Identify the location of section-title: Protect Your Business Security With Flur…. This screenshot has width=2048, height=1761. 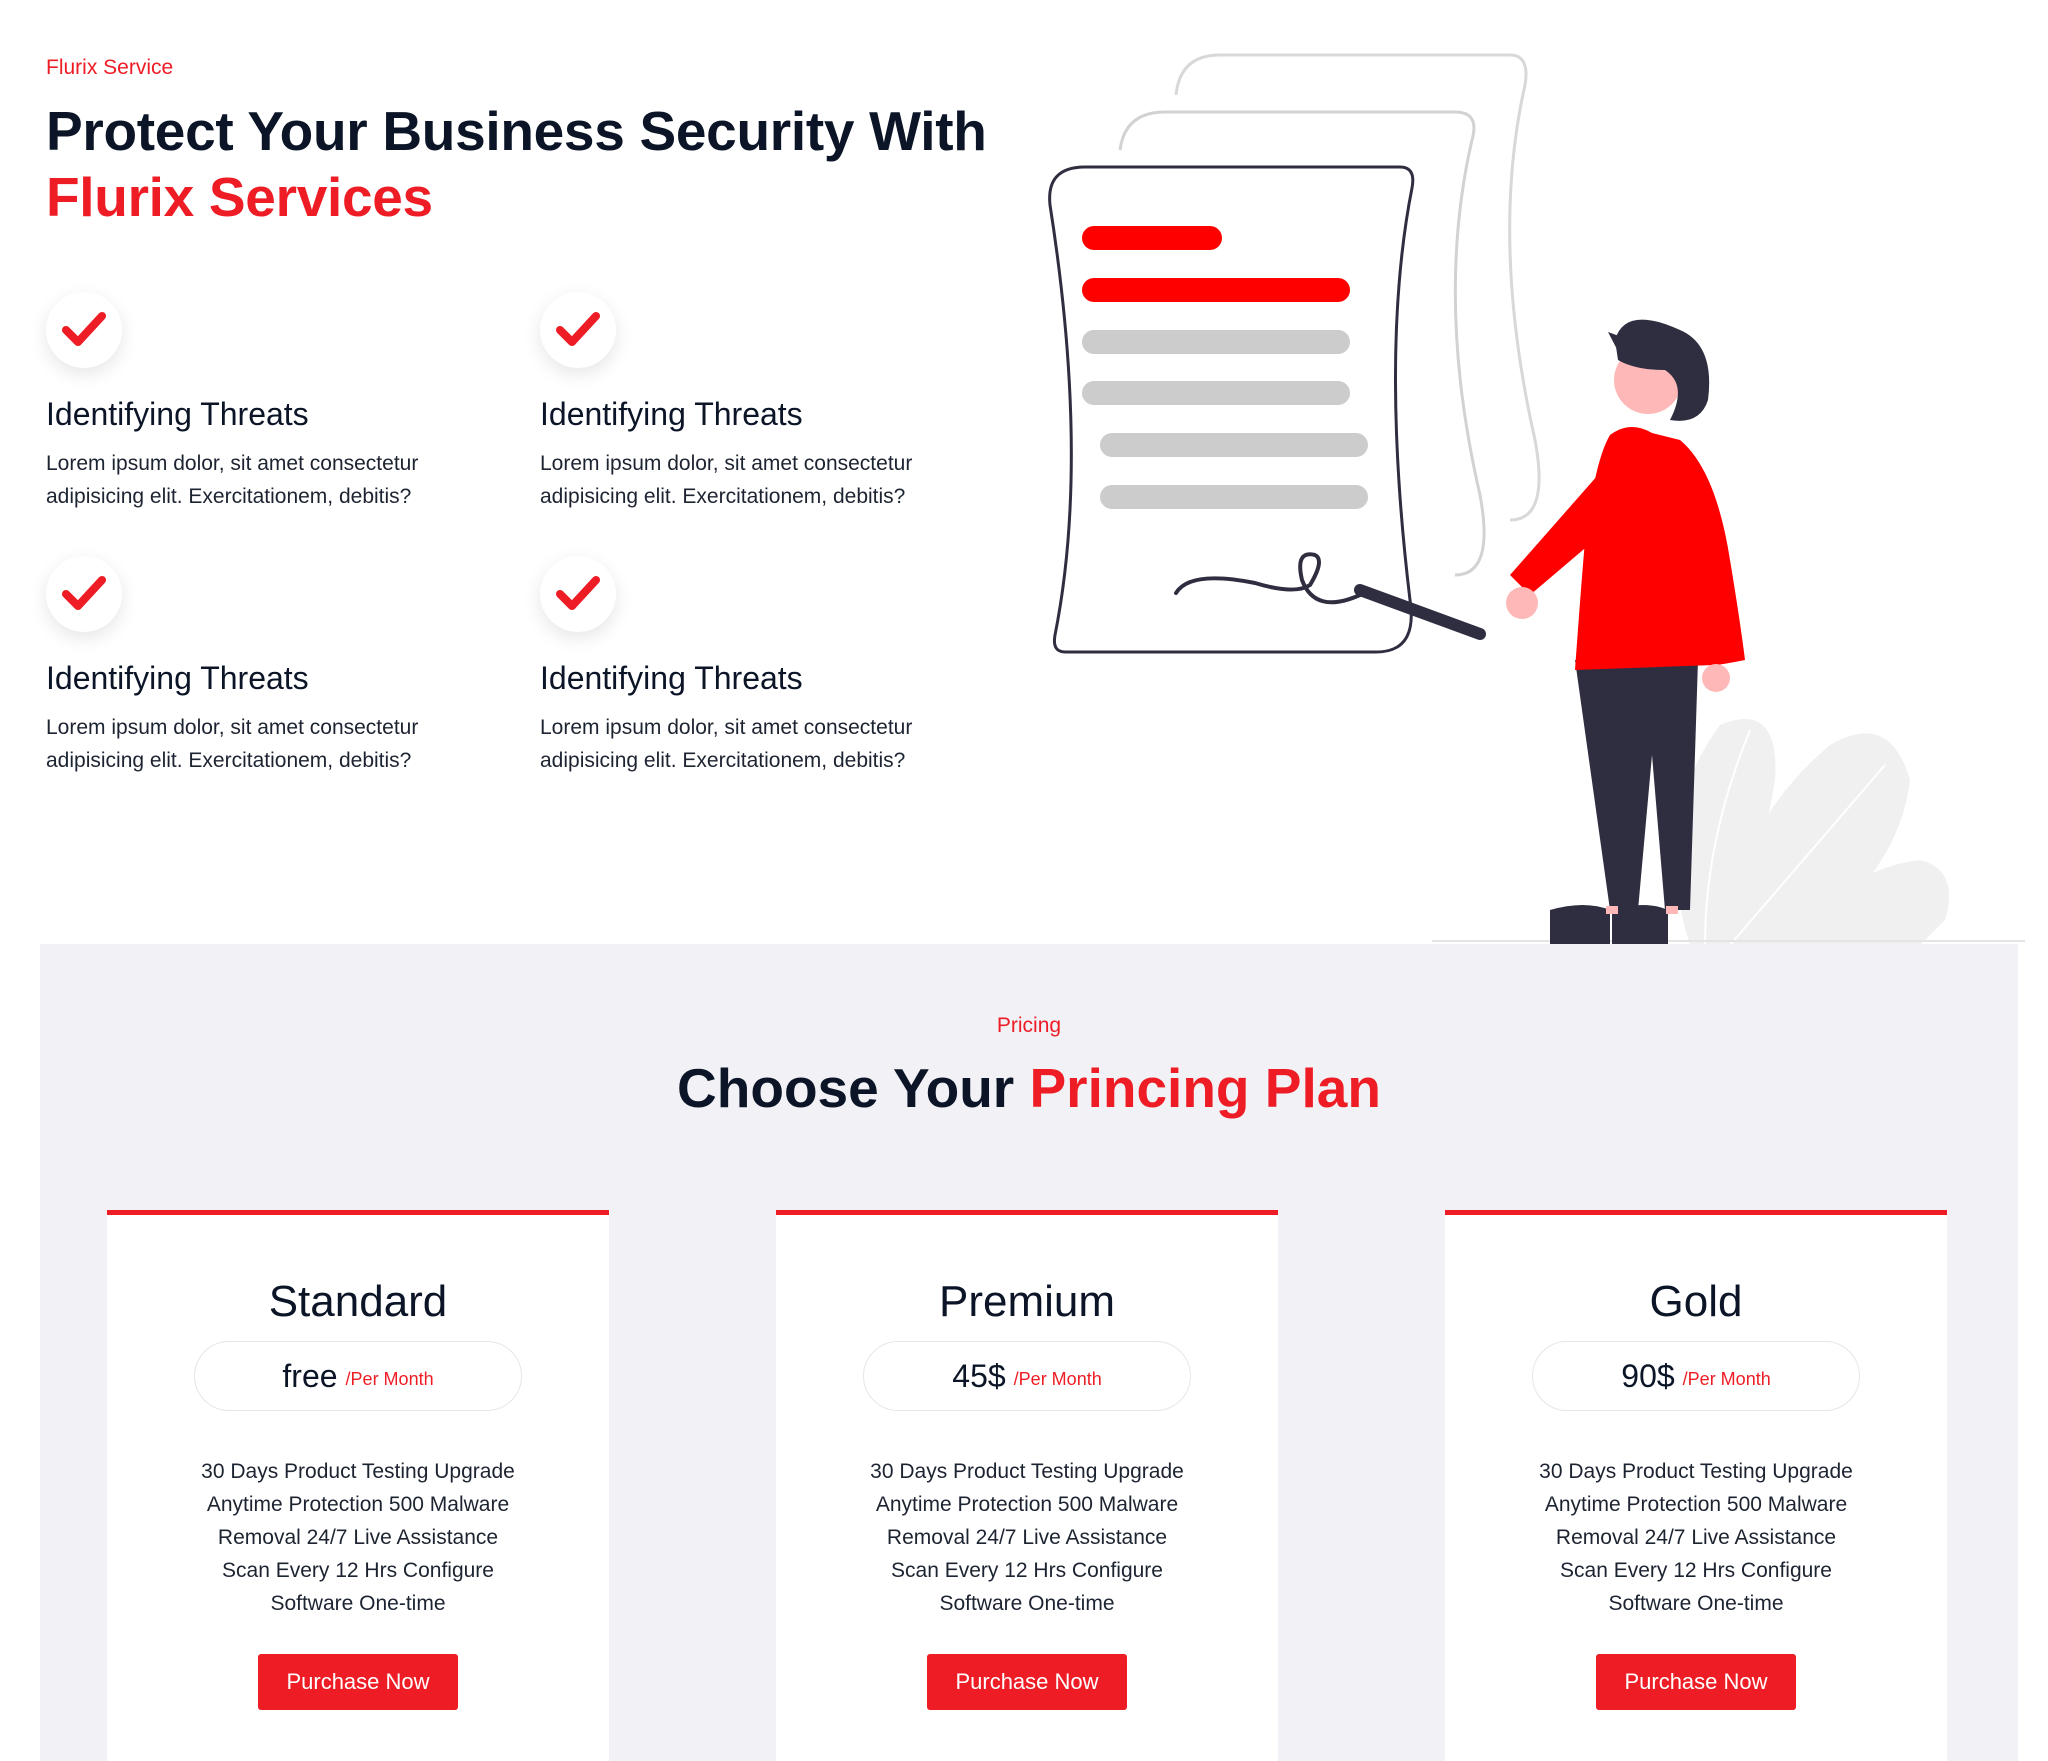
(526, 164).